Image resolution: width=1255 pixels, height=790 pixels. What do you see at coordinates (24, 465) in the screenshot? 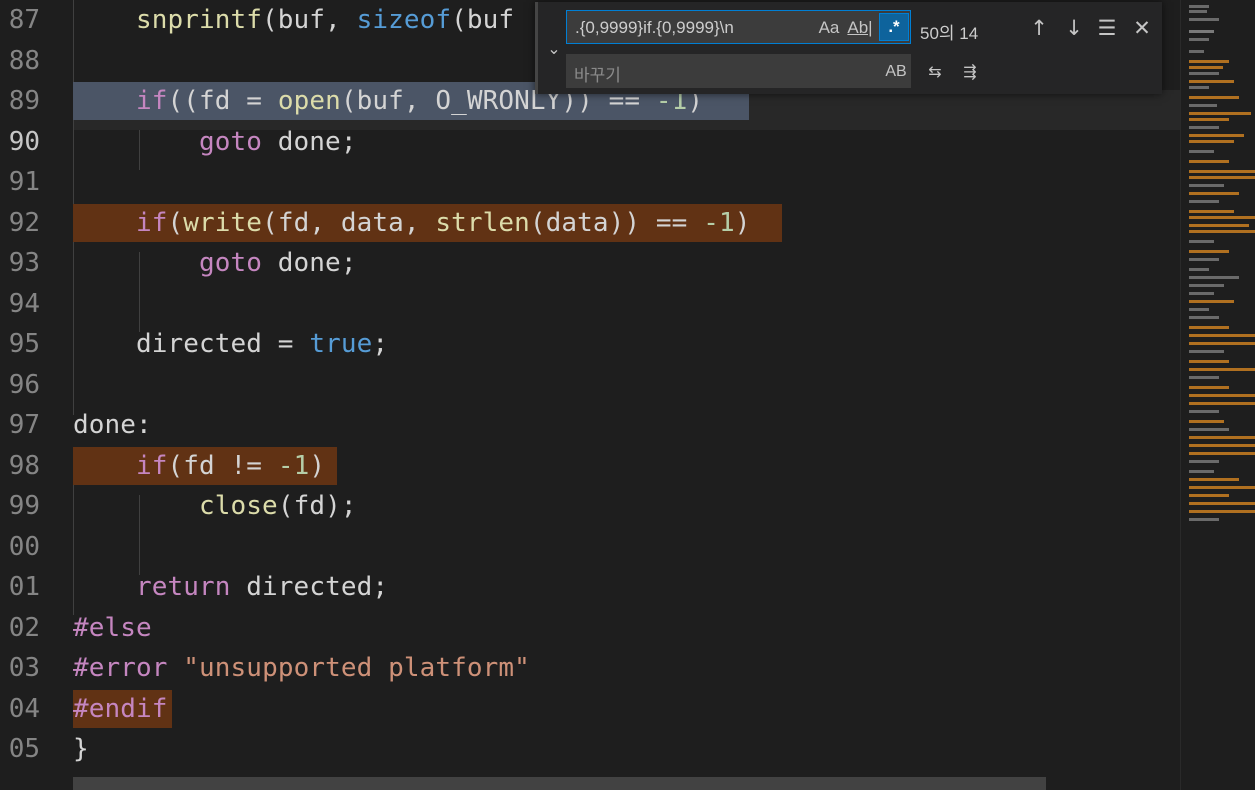
I see `line-number: 98` at bounding box center [24, 465].